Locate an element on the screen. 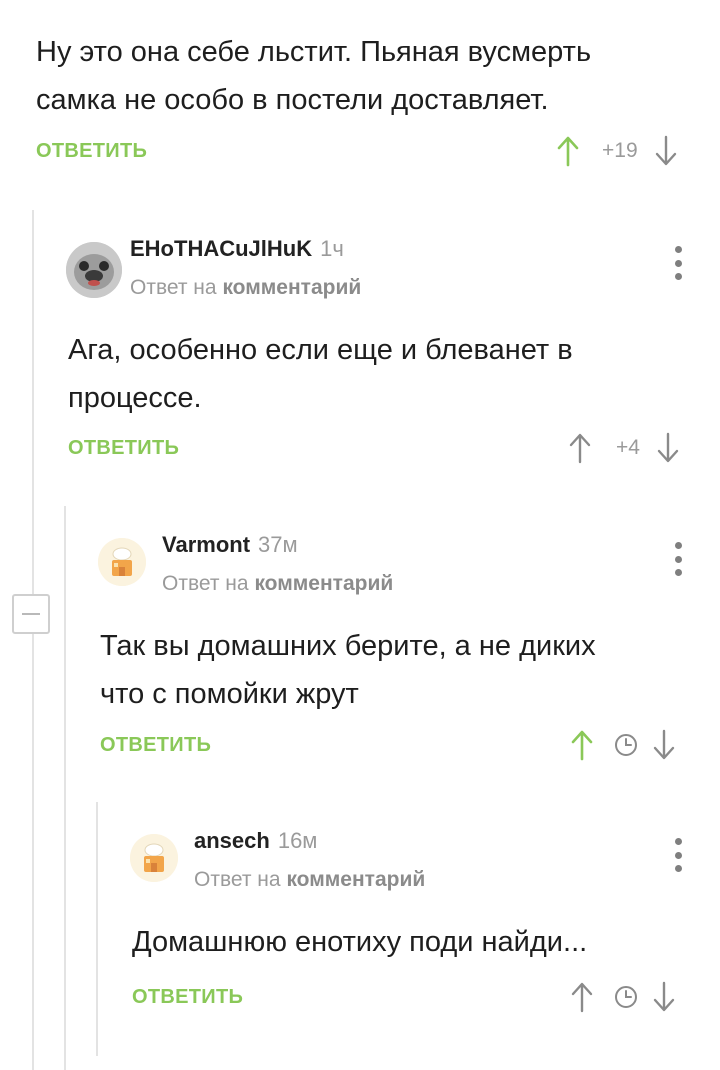 Image resolution: width=720 pixels, height=1070 pixels. comment-text-line: что с помойки жрут is located at coordinates (229, 694).